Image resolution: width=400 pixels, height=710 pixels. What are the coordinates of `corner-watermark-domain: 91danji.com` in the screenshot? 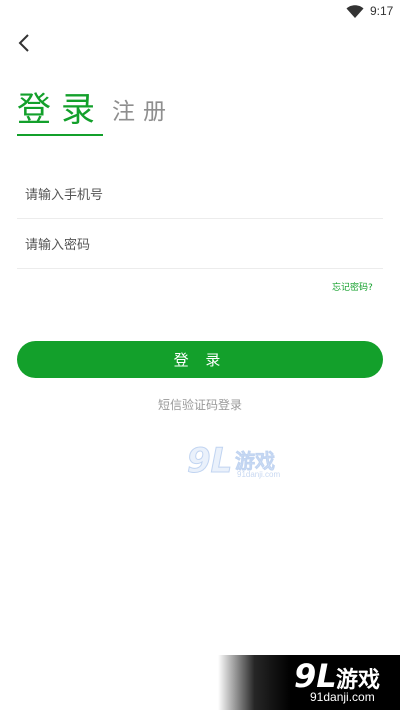 It's located at (342, 697).